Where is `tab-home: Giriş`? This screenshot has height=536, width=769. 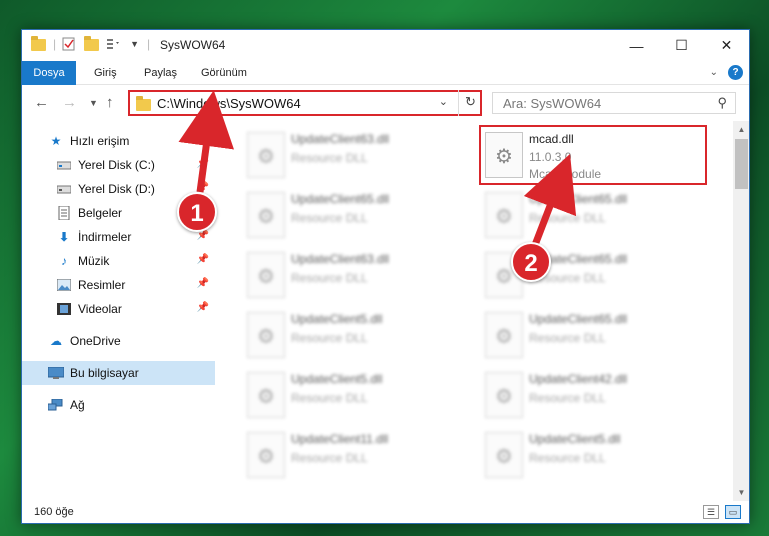 tab-home: Giriş is located at coordinates (105, 73).